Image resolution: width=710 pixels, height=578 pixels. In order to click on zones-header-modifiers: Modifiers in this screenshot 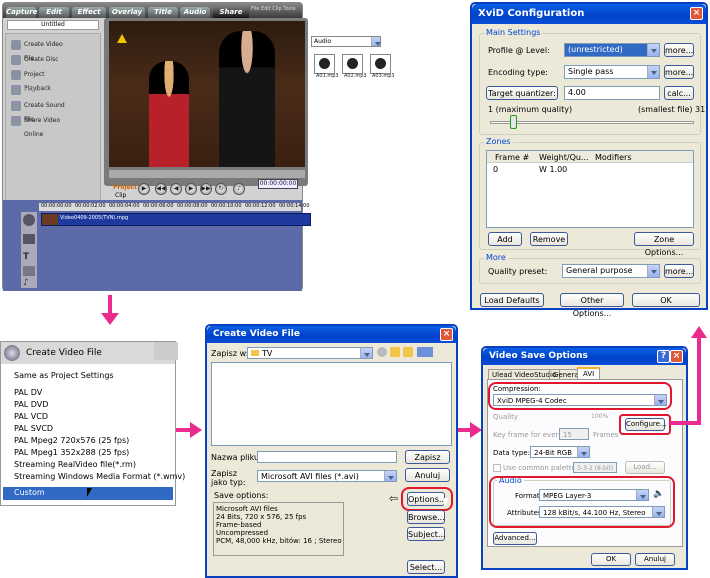, I will do `click(613, 158)`.